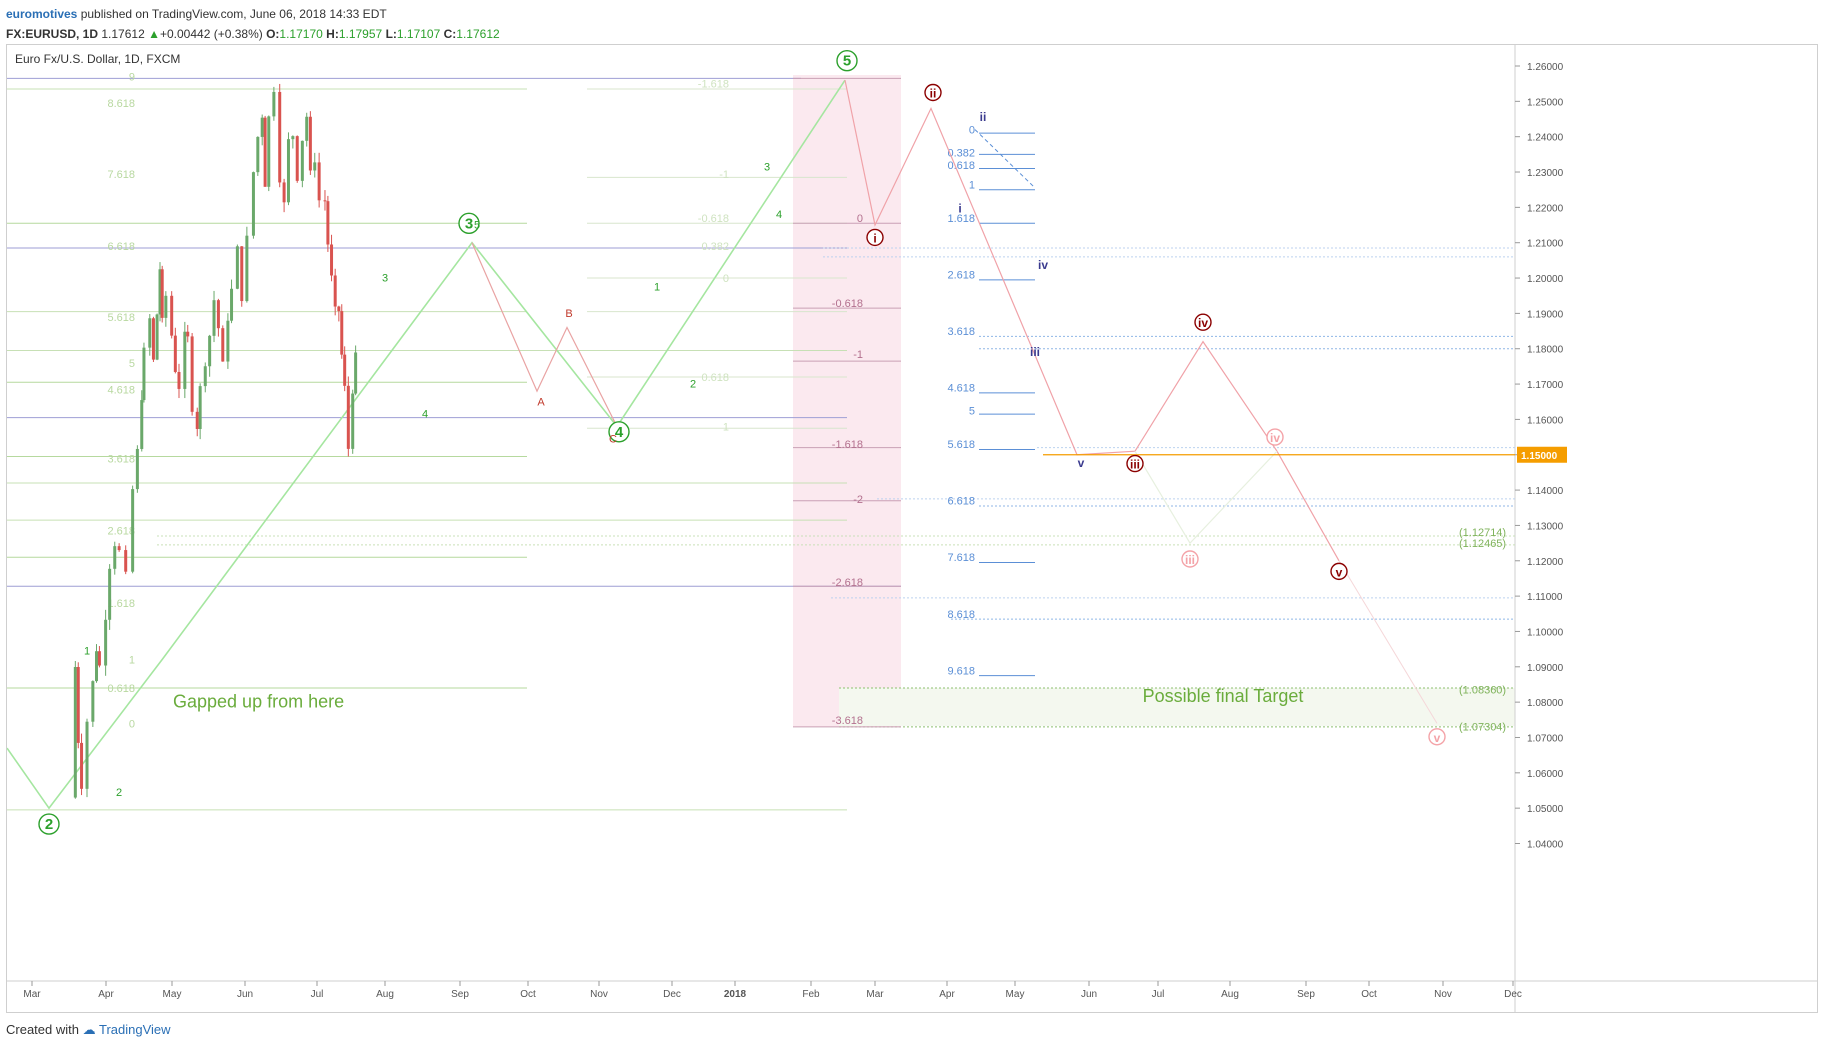 The height and width of the screenshot is (1047, 1824). I want to click on projection-subpath, so click(1206, 497).